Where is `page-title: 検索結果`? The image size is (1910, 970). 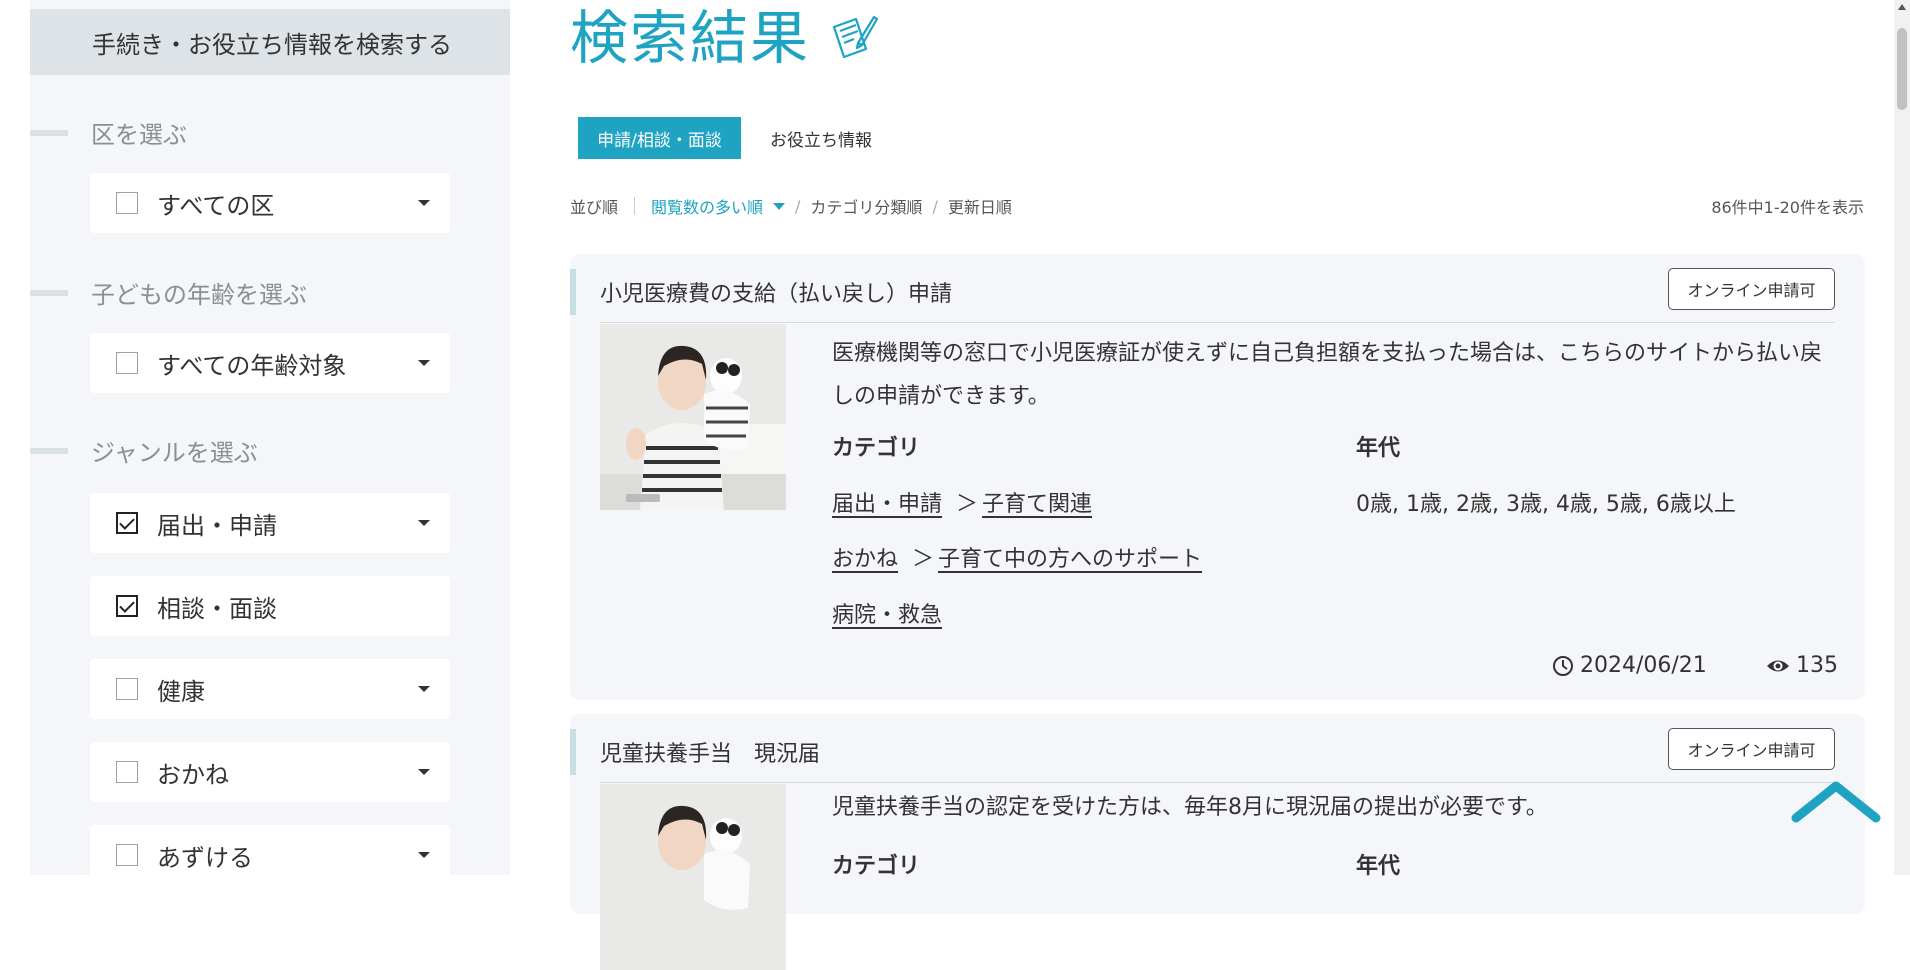
page-title: 検索結果 is located at coordinates (724, 38).